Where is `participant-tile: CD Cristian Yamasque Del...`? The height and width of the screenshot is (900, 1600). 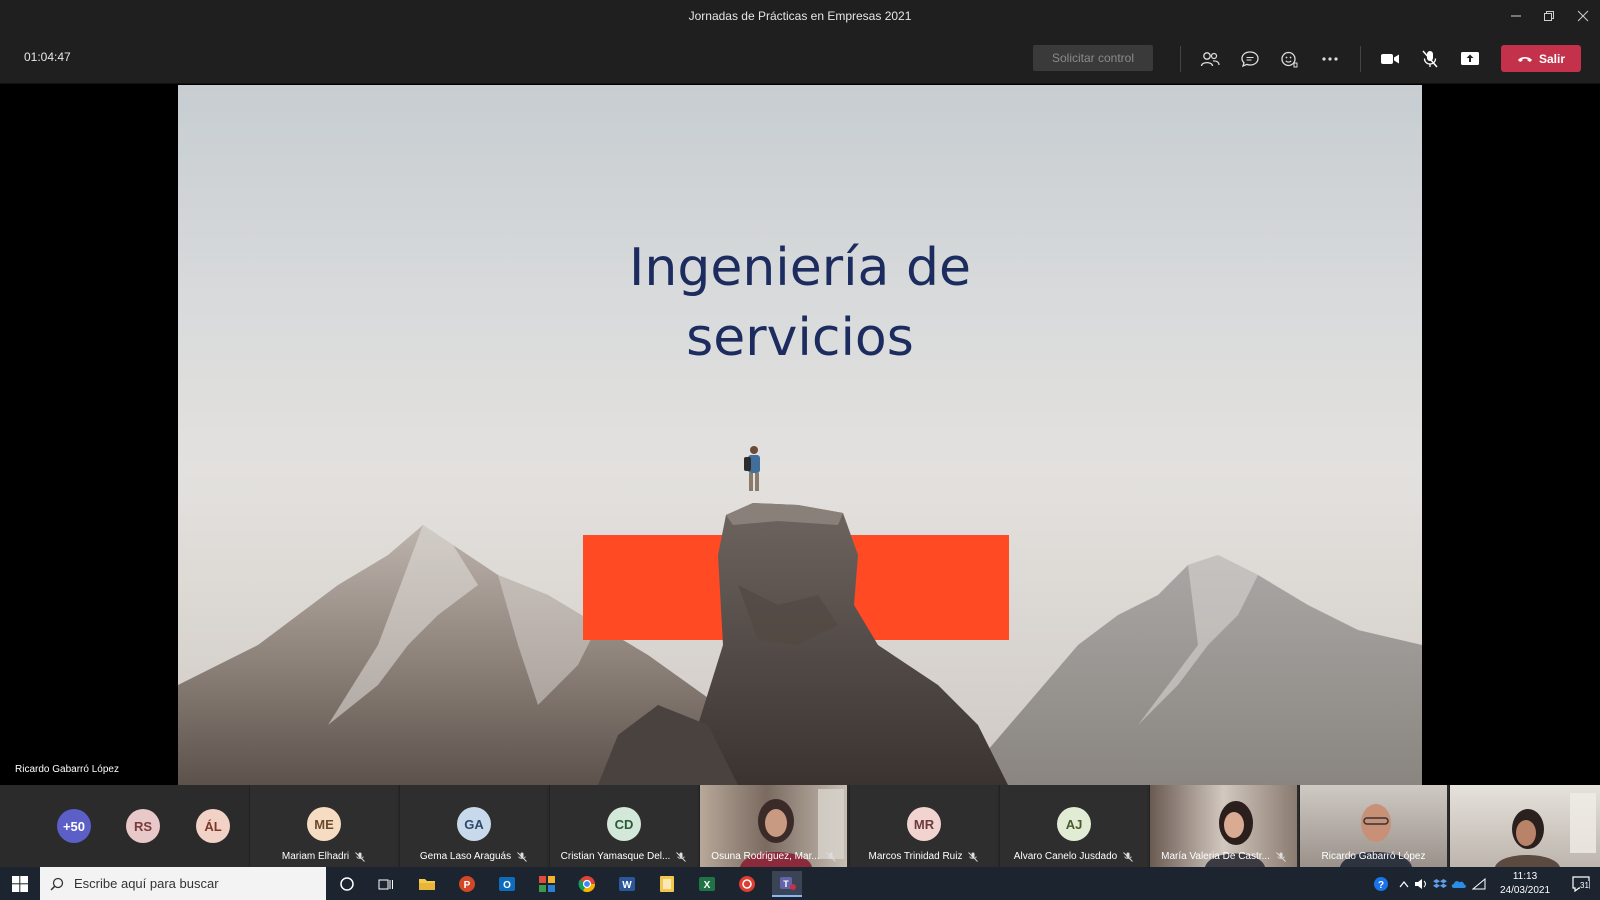 participant-tile: CD Cristian Yamasque Del... is located at coordinates (623, 826).